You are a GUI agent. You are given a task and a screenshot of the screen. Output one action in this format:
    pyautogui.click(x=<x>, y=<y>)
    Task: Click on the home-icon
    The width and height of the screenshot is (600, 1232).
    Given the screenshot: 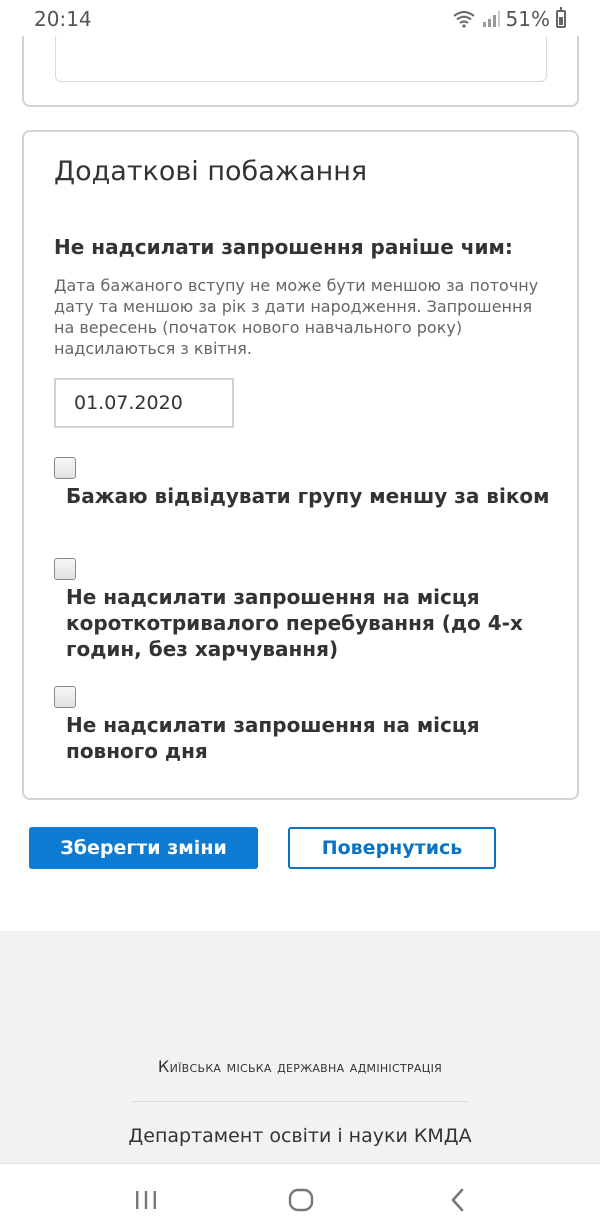 What is the action you would take?
    pyautogui.click(x=301, y=1200)
    